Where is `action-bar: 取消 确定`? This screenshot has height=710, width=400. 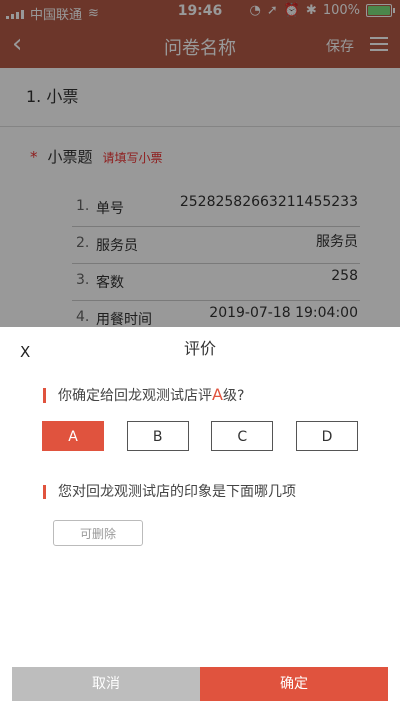 action-bar: 取消 确定 is located at coordinates (200, 684).